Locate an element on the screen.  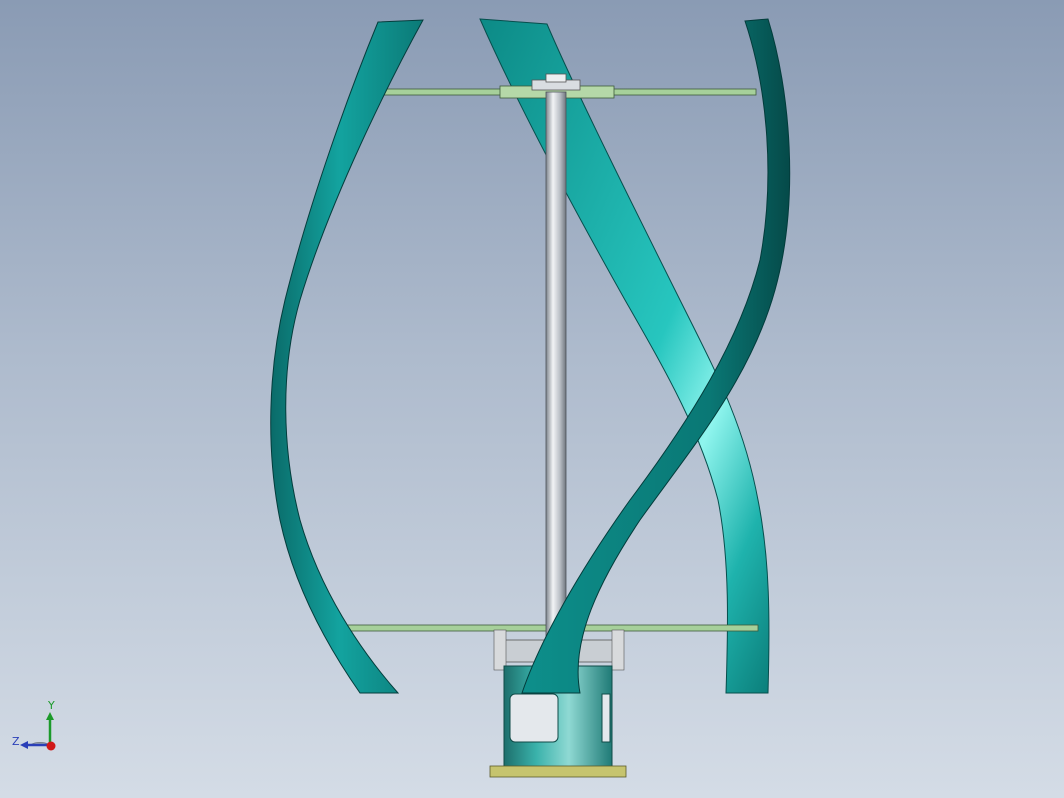
orientation-triad: Y Z is located at coordinates (38, 730).